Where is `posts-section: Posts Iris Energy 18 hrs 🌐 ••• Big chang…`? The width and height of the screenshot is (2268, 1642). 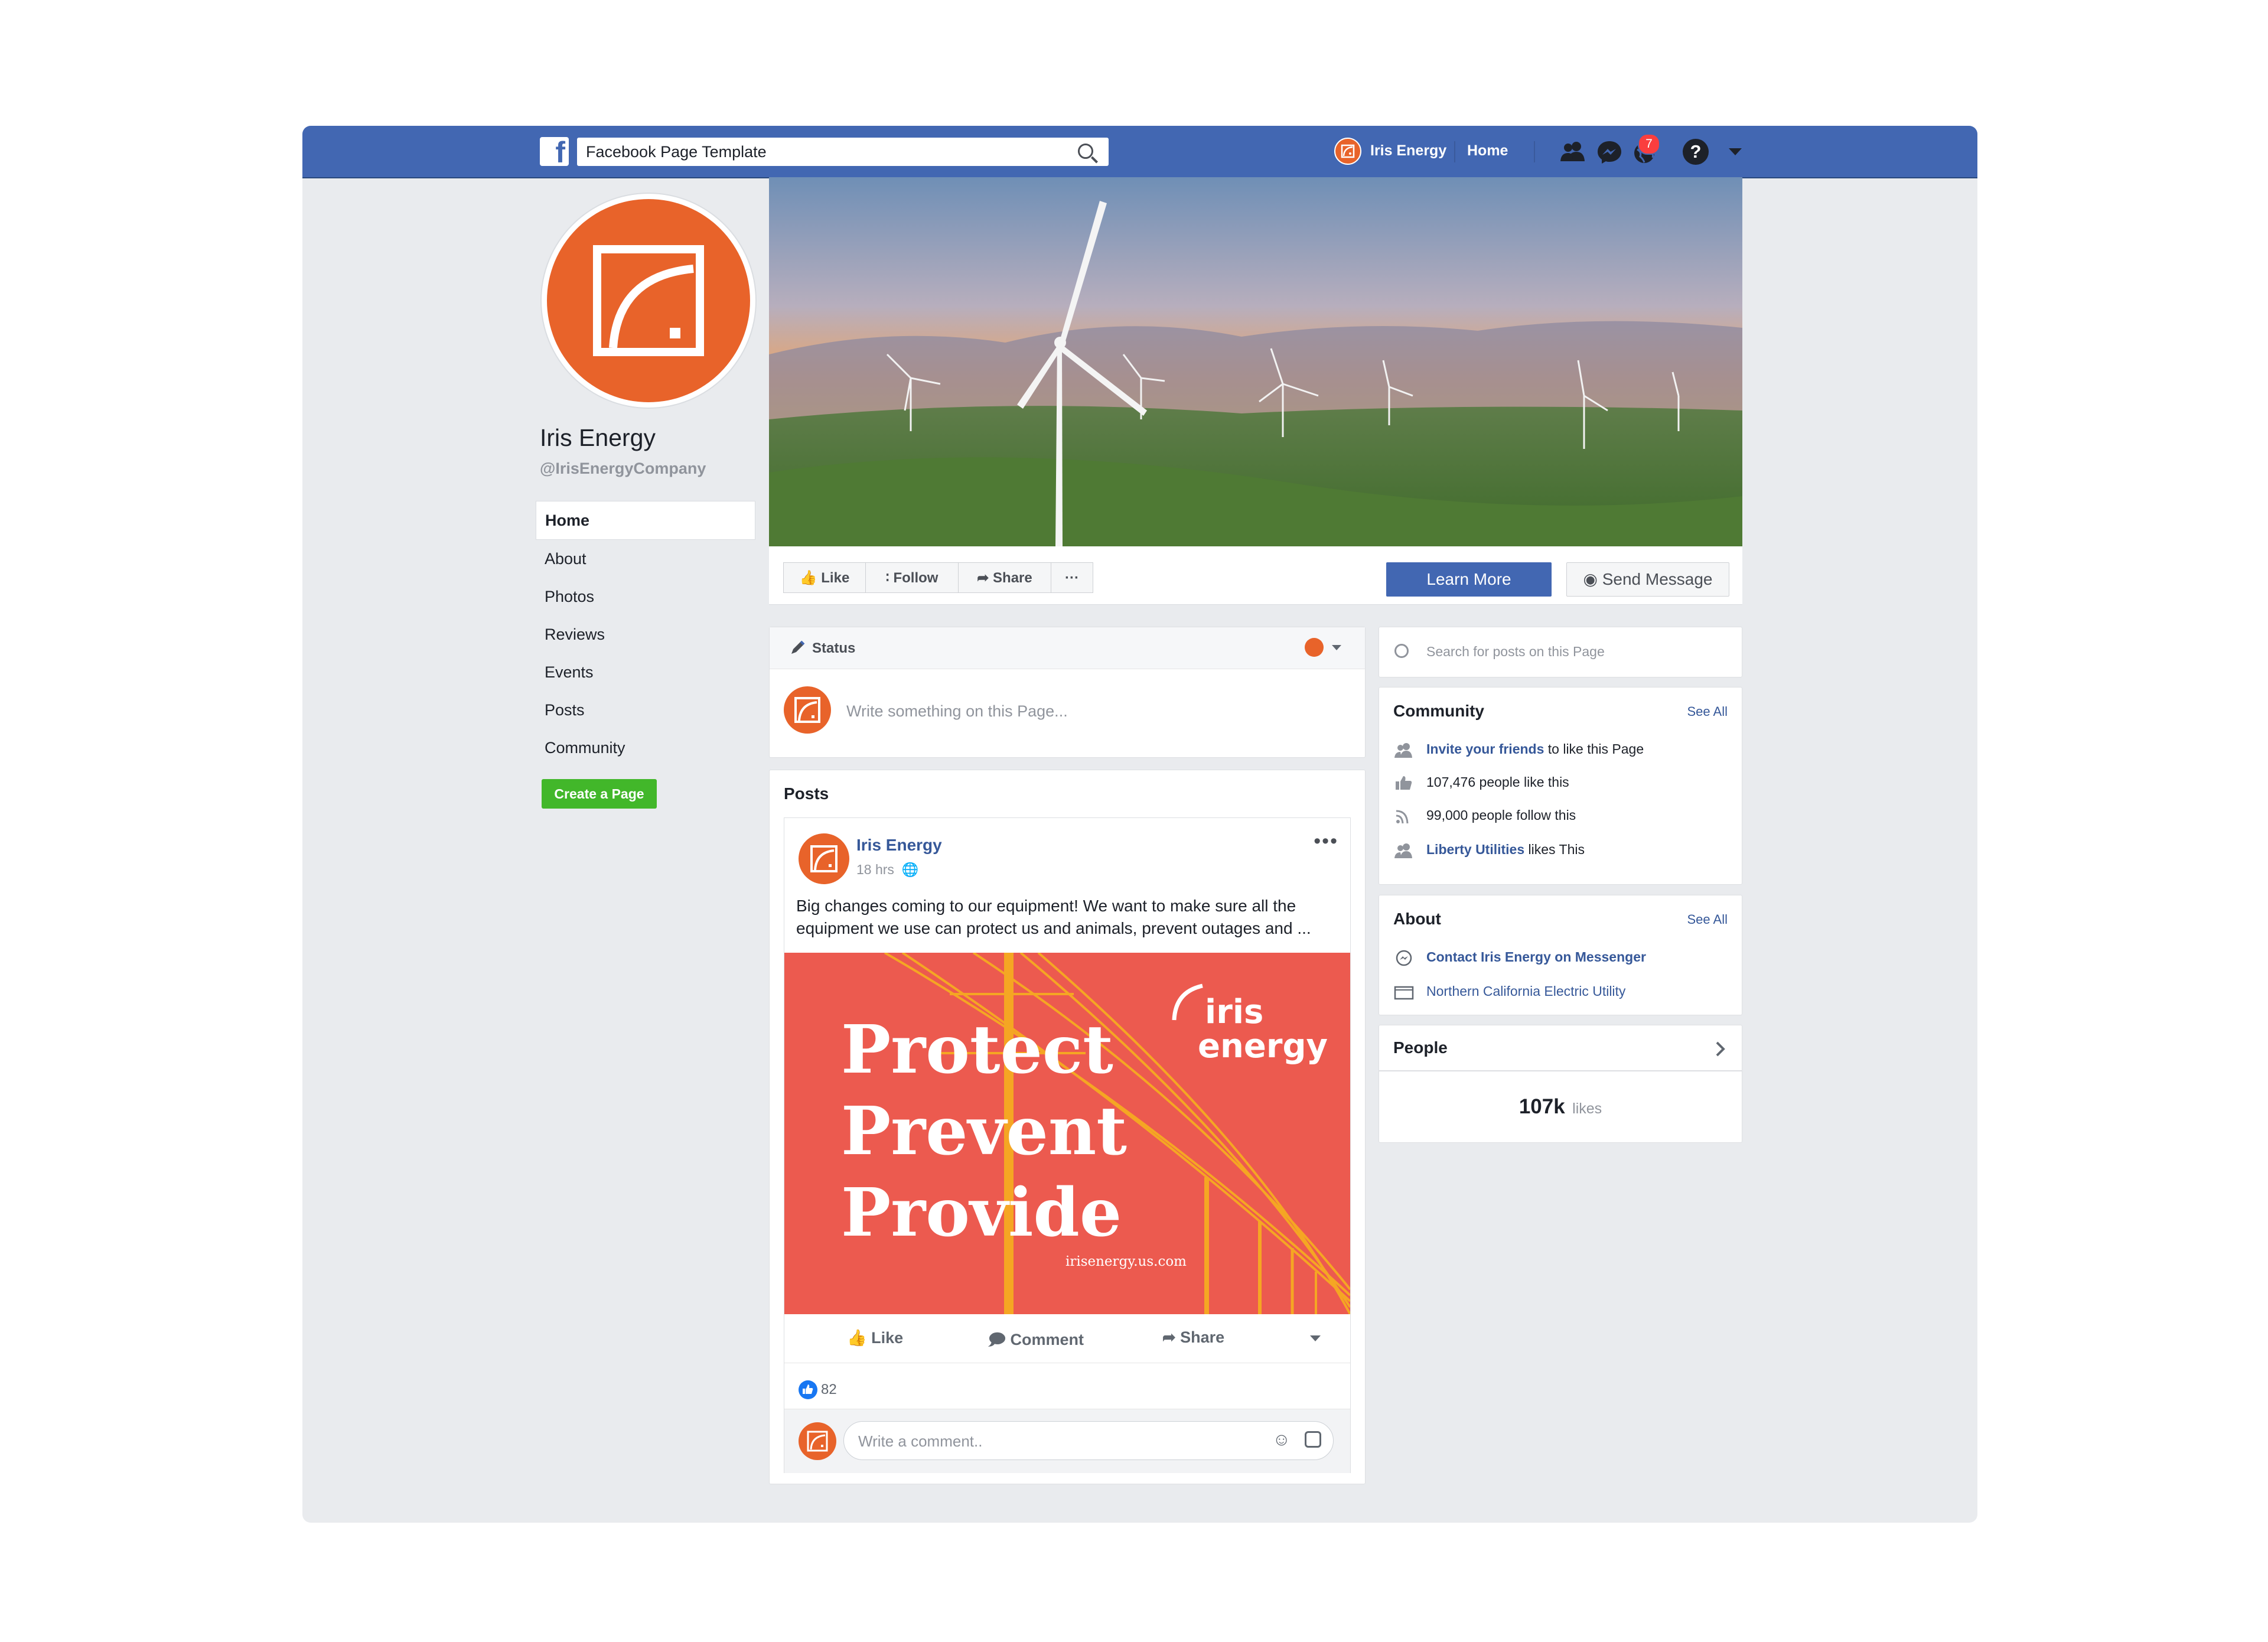 posts-section: Posts Iris Energy 18 hrs 🌐 ••• Big chang… is located at coordinates (1067, 1127).